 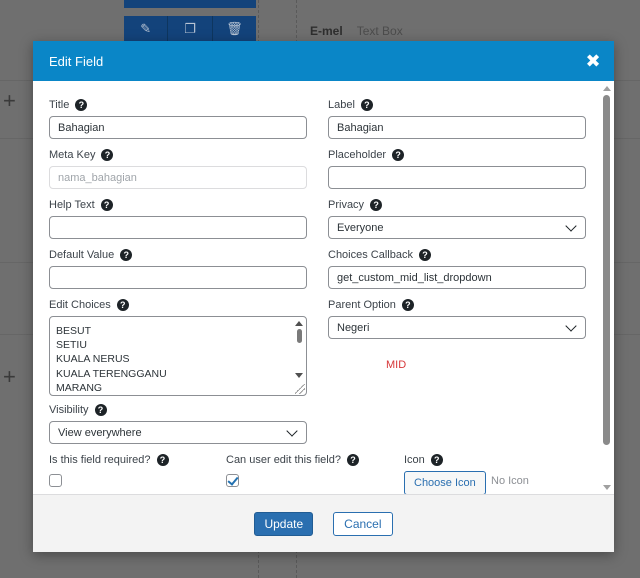 What do you see at coordinates (190, 4) in the screenshot?
I see `background-bar` at bounding box center [190, 4].